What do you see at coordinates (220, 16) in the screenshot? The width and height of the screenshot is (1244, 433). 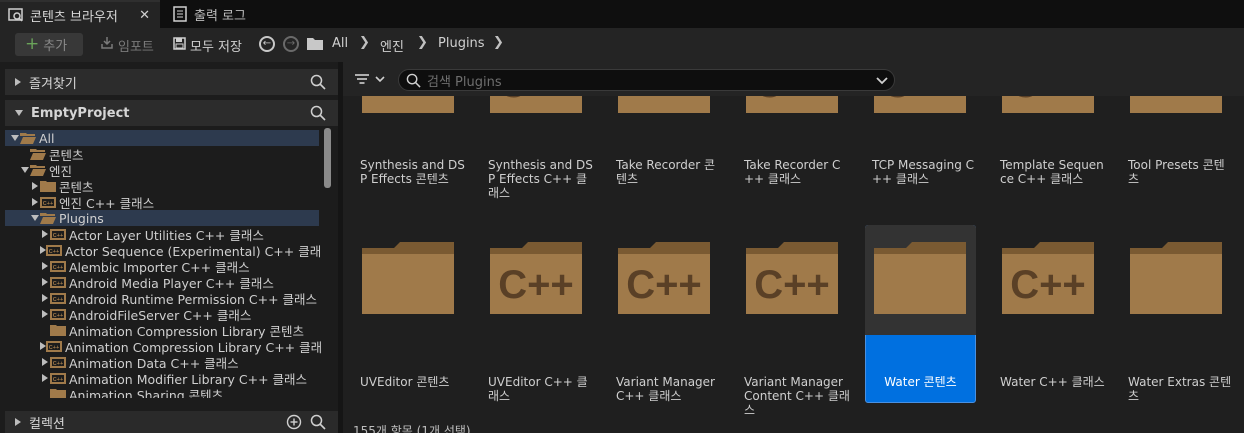 I see `tab-label: 출력 로그` at bounding box center [220, 16].